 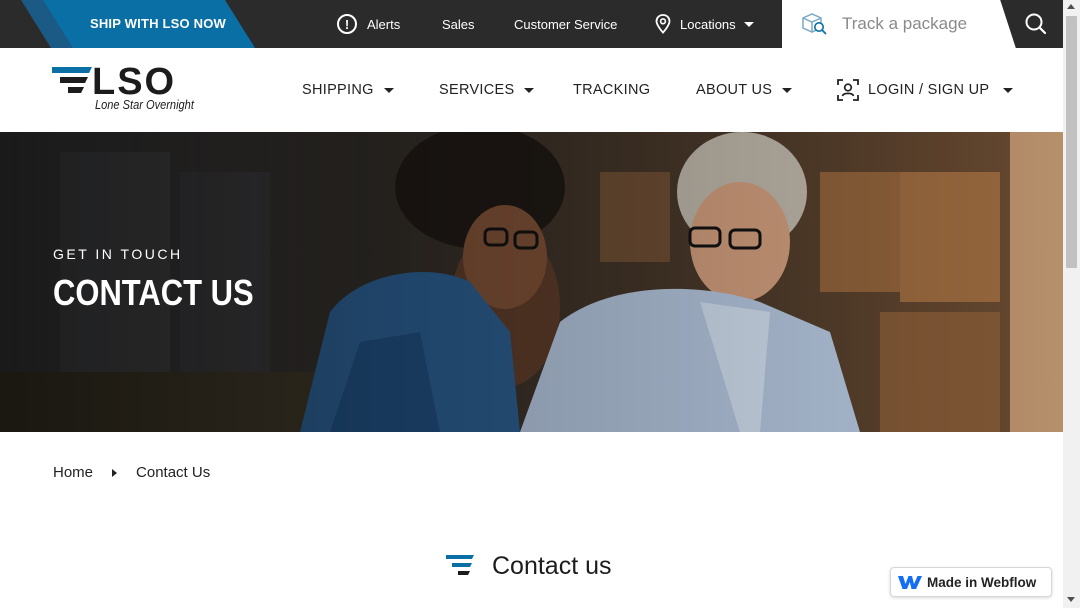 What do you see at coordinates (173, 472) in the screenshot?
I see `breadcrumb-current: Contact Us` at bounding box center [173, 472].